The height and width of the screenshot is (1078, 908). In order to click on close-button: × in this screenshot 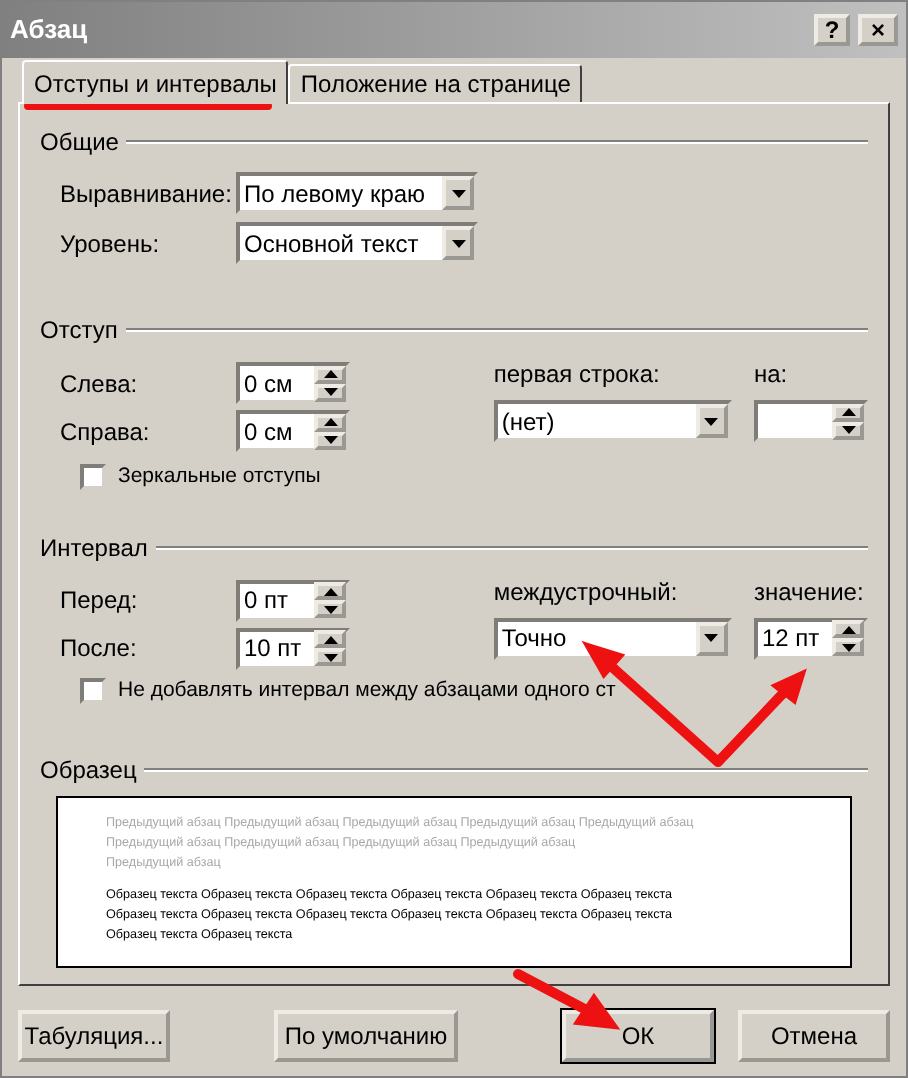, I will do `click(878, 30)`.